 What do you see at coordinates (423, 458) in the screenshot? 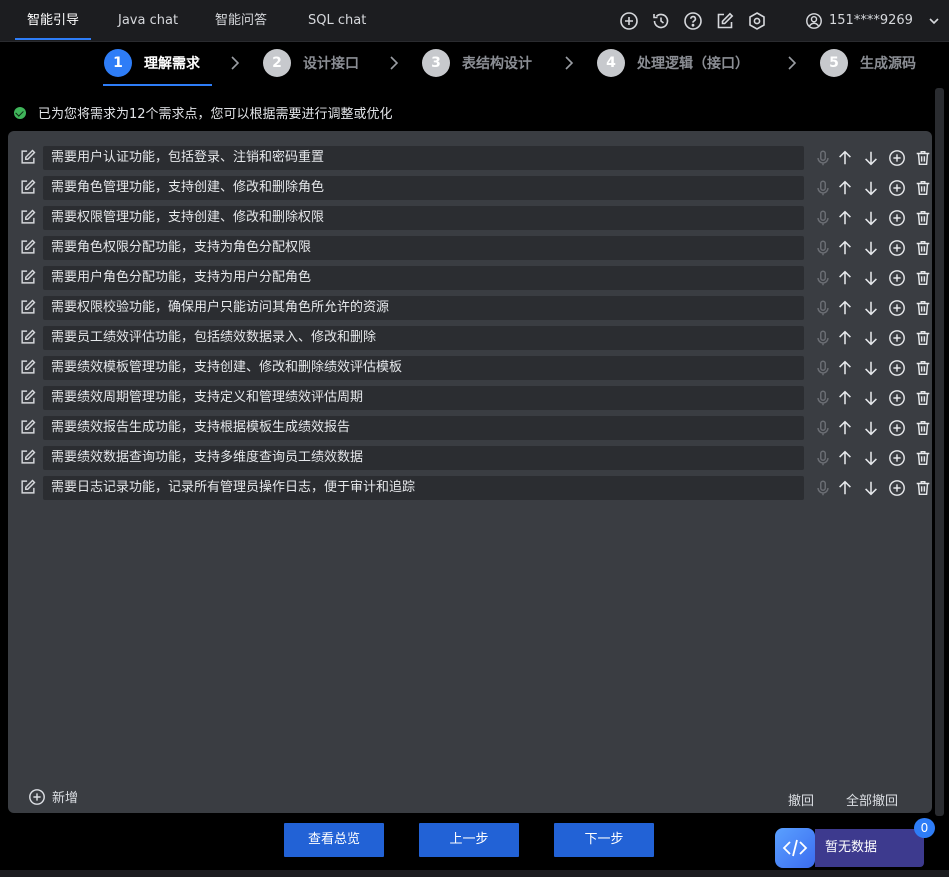
I see `requirement-text: 需要绩效数据查询功能，支持多维度查询员工绩效数据` at bounding box center [423, 458].